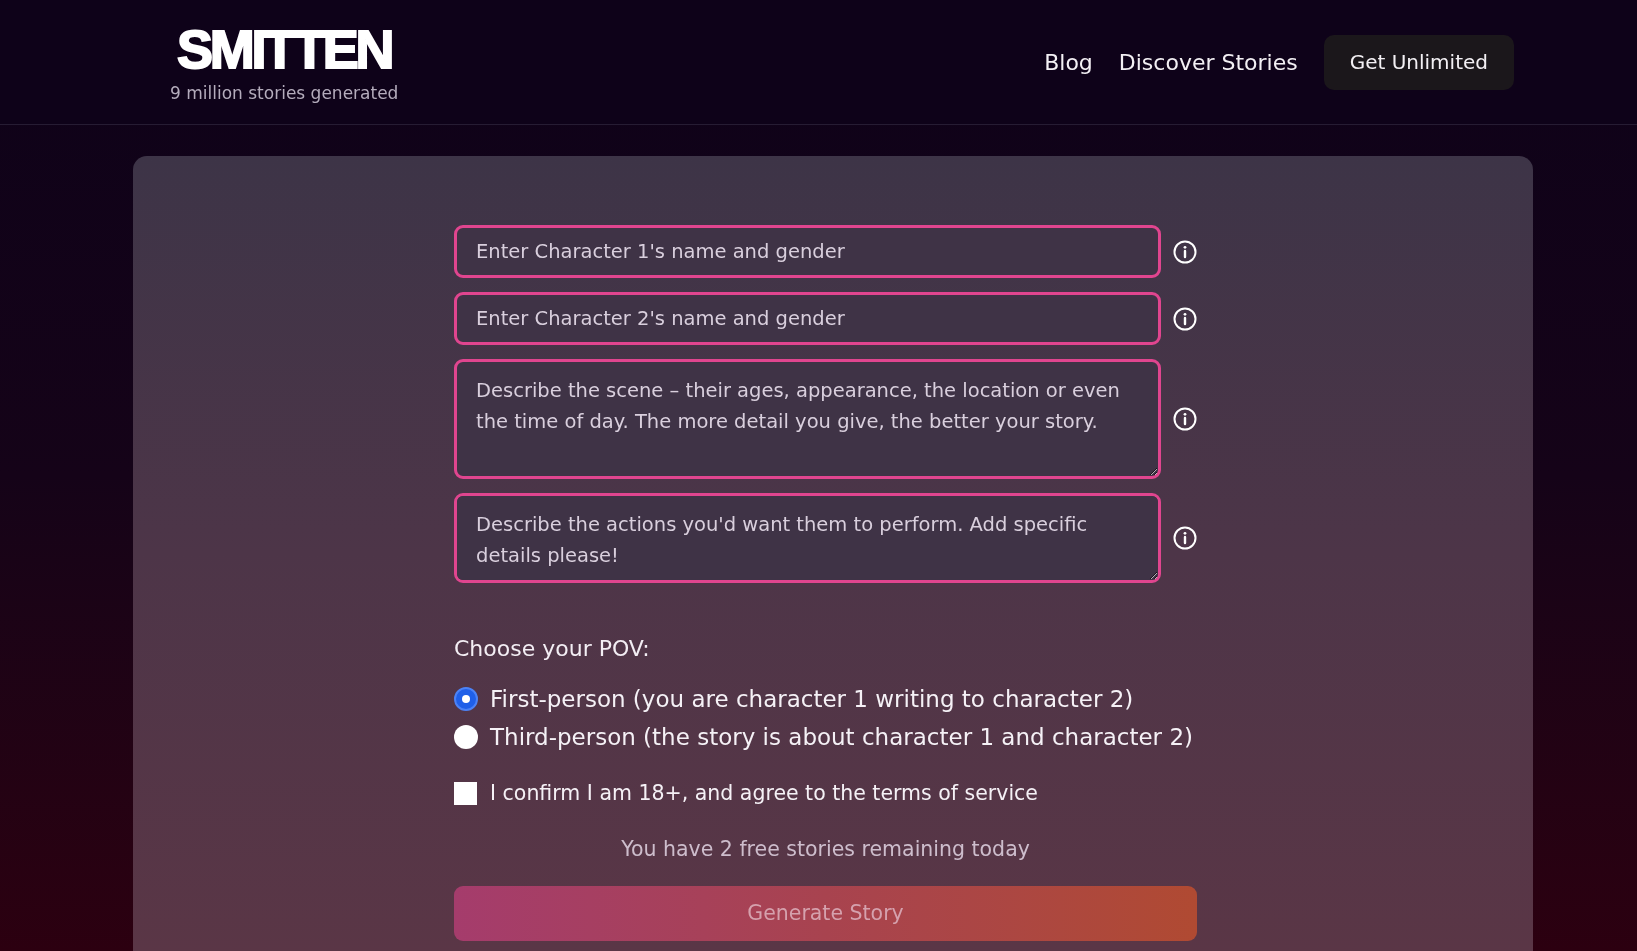 Image resolution: width=1637 pixels, height=951 pixels. What do you see at coordinates (812, 699) in the screenshot?
I see `radio-label: First-person (you are character 1 writing to character 2)` at bounding box center [812, 699].